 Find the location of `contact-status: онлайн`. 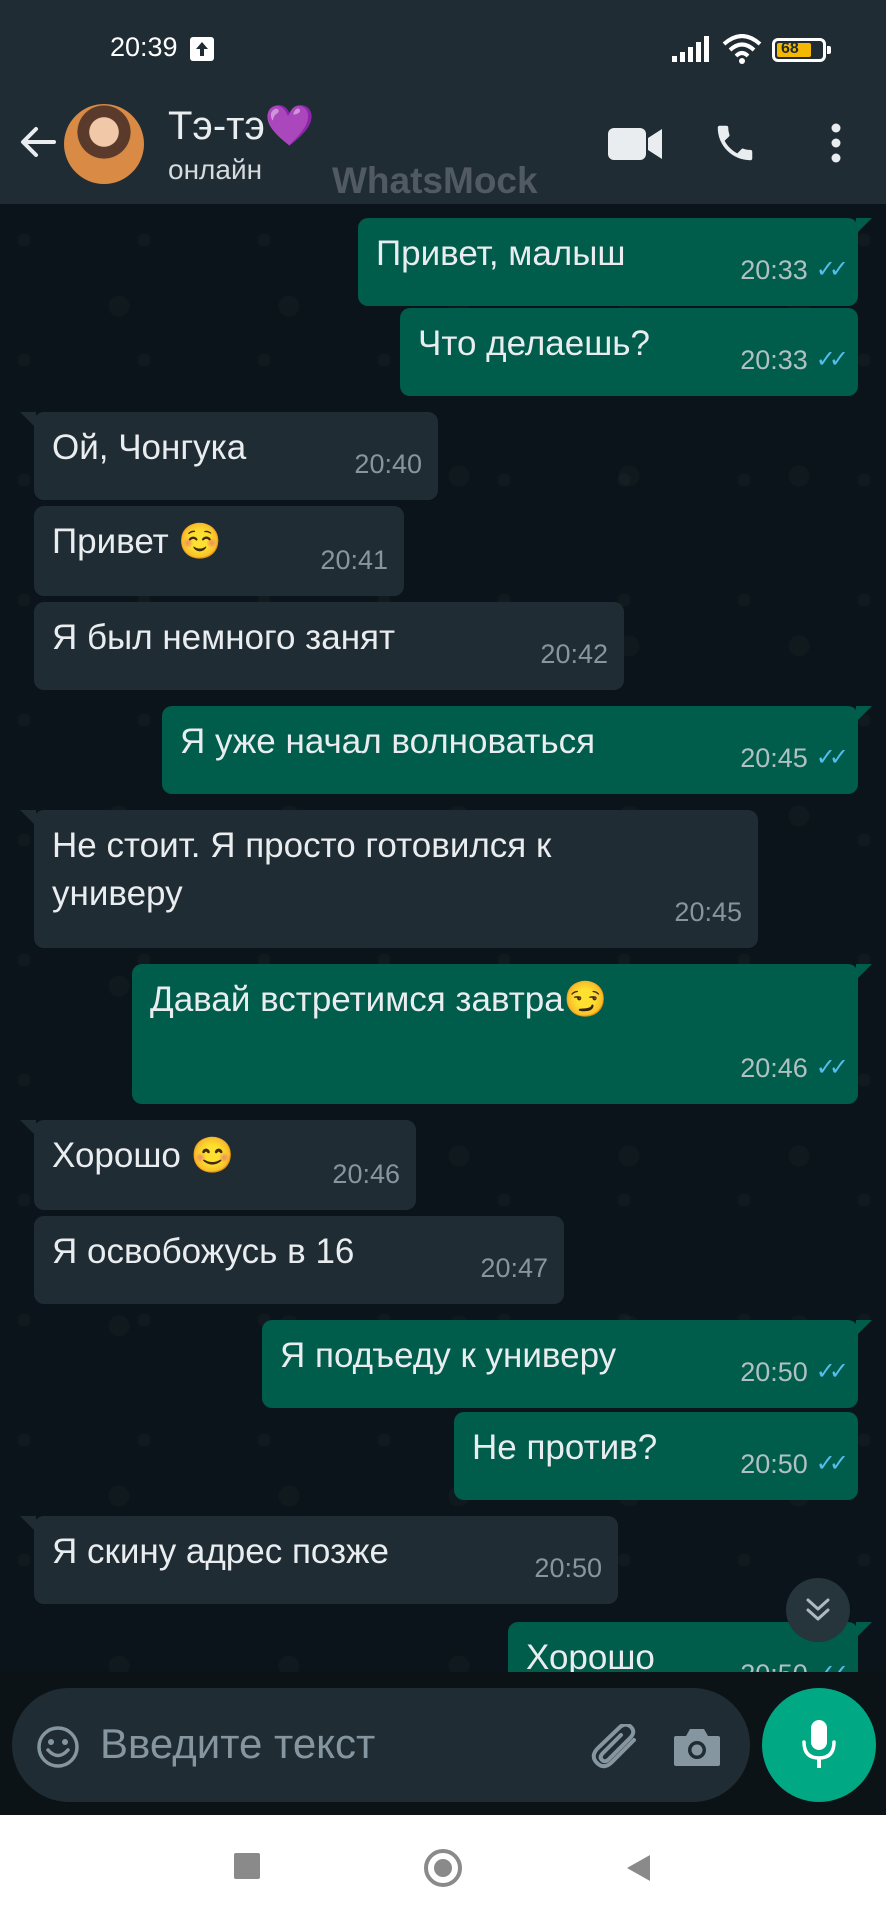

contact-status: онлайн is located at coordinates (215, 169).